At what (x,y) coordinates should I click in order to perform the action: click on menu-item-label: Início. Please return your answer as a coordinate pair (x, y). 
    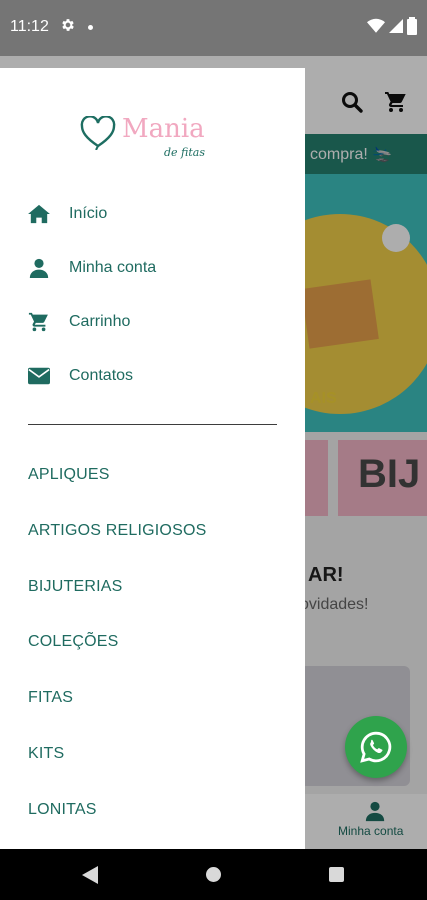
    Looking at the image, I should click on (88, 213).